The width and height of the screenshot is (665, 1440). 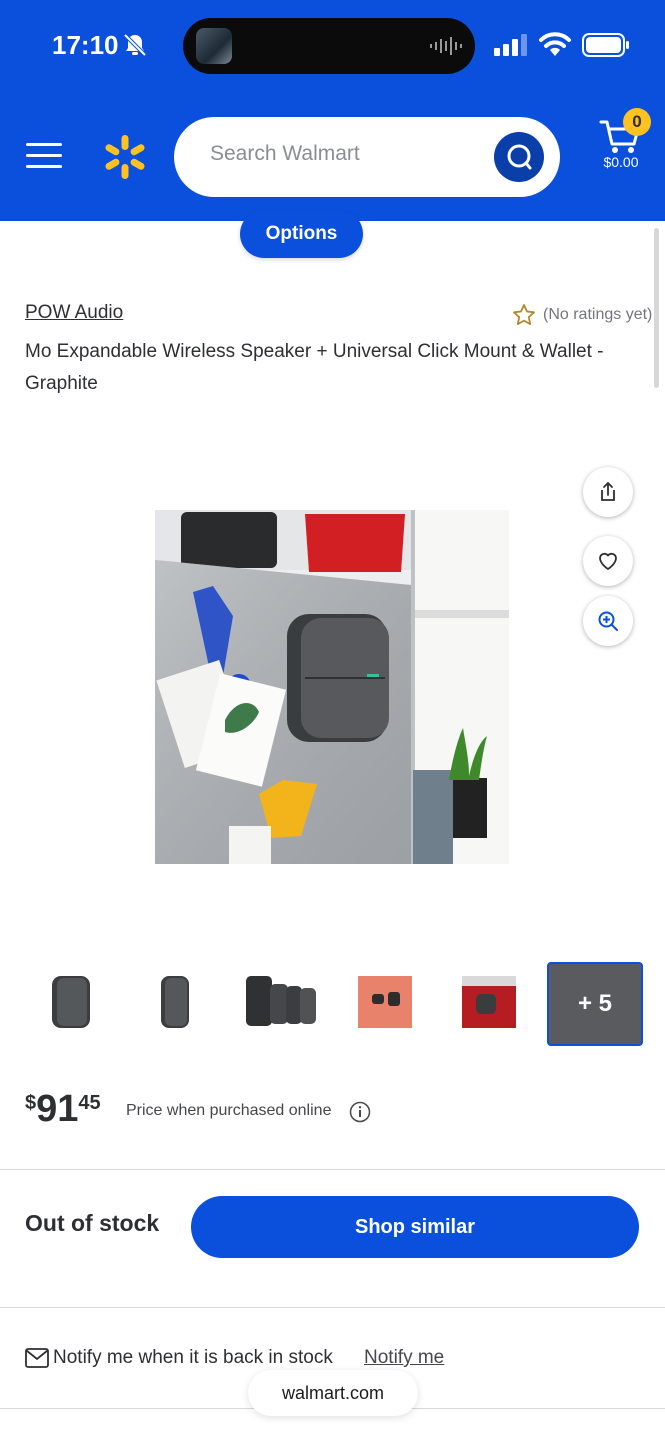 What do you see at coordinates (510, 45) in the screenshot?
I see `cellular-signal-icon` at bounding box center [510, 45].